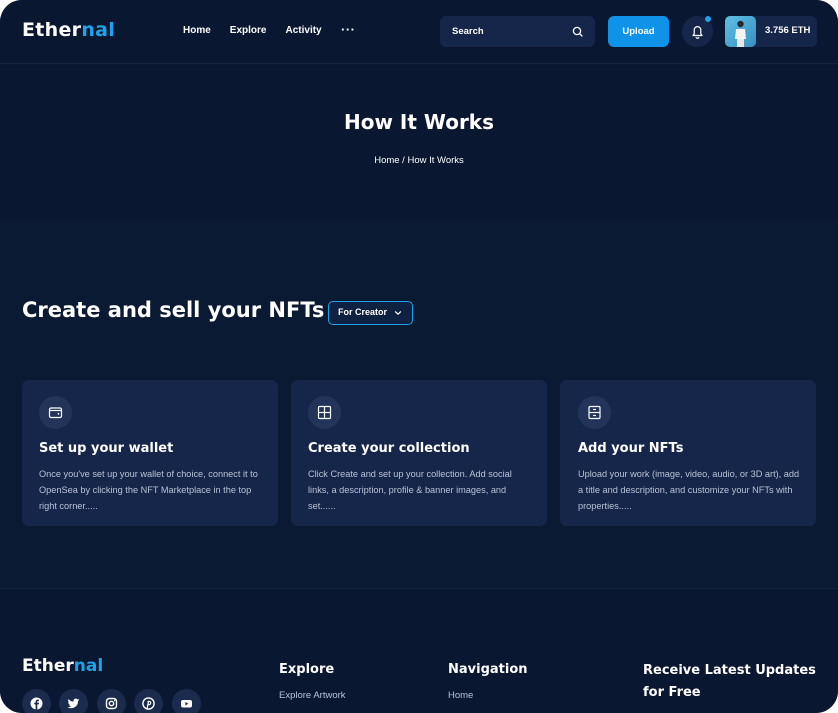 The image size is (838, 713). I want to click on breadcrumb: Home / How It Works, so click(419, 160).